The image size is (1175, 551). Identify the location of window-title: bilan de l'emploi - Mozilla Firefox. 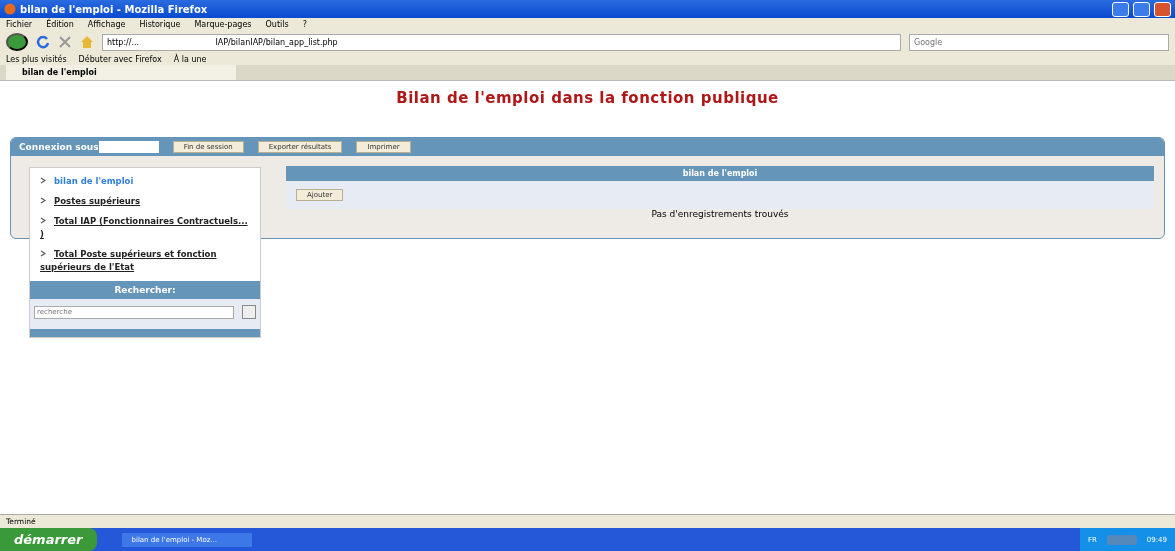
(114, 9).